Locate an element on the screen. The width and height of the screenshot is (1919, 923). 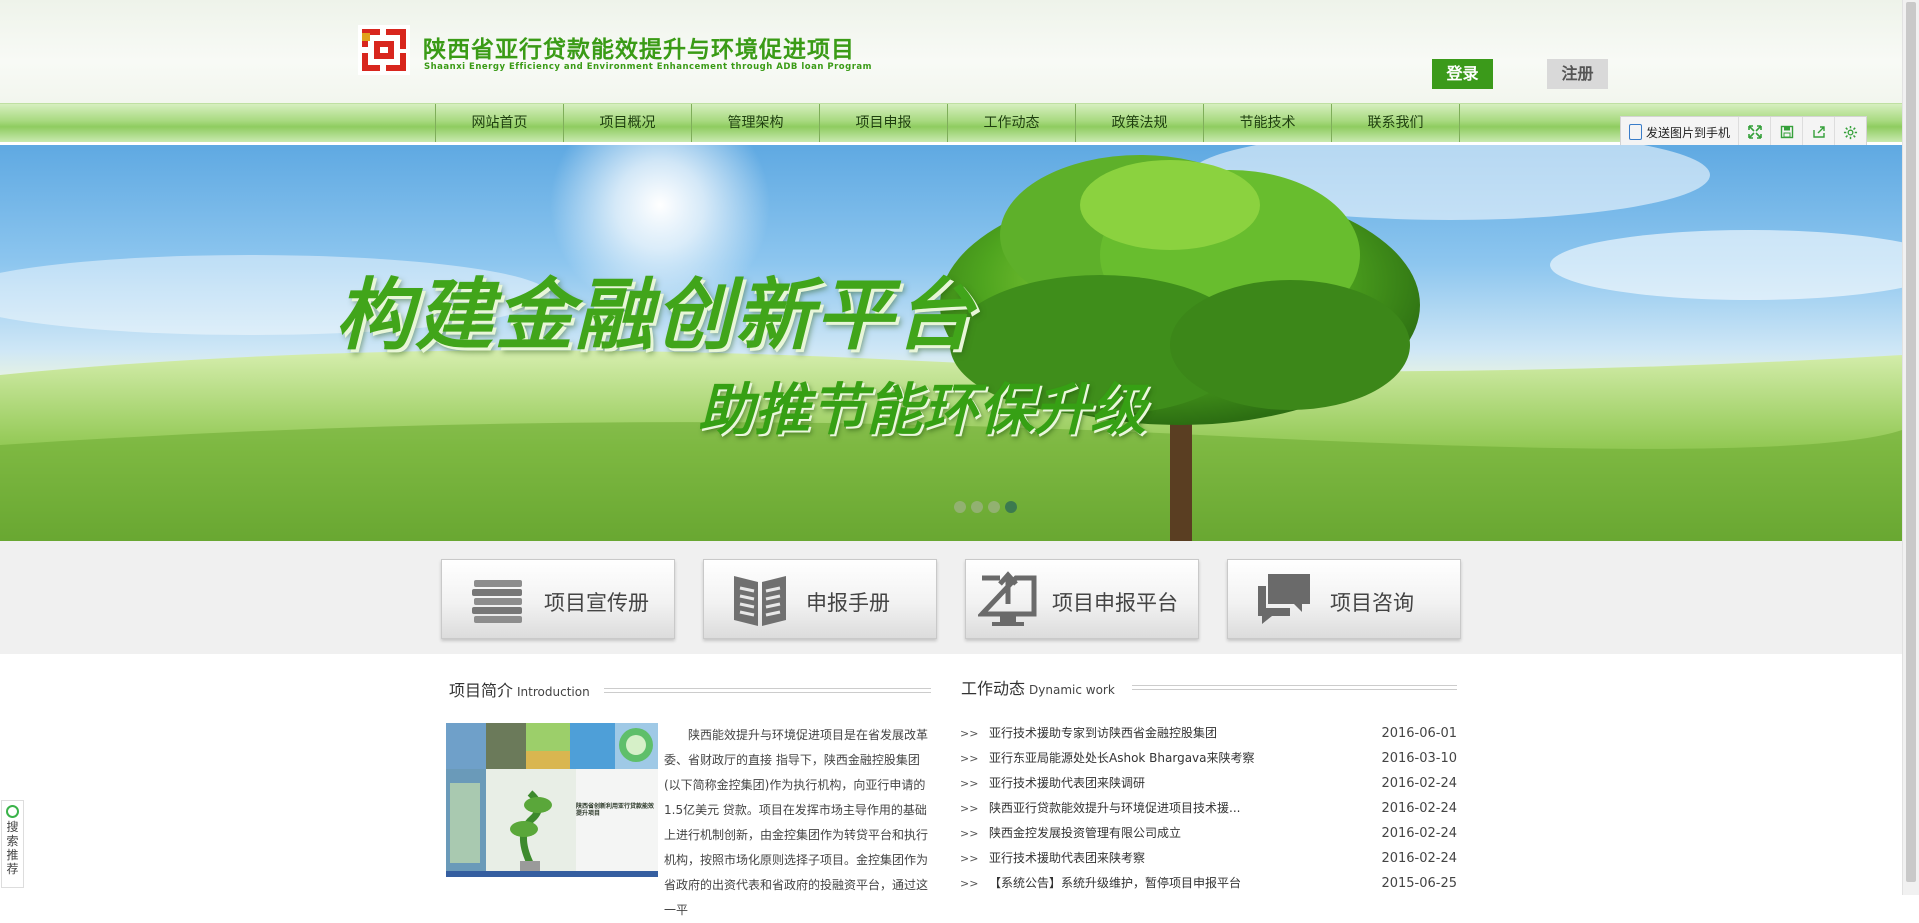
intro-title-en: Introduction is located at coordinates (553, 692).